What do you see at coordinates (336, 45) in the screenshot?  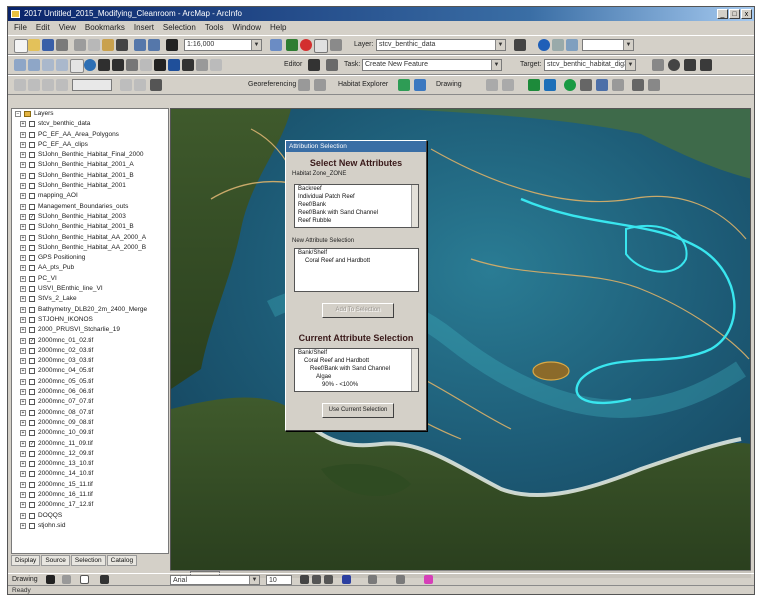 I see `help-icon` at bounding box center [336, 45].